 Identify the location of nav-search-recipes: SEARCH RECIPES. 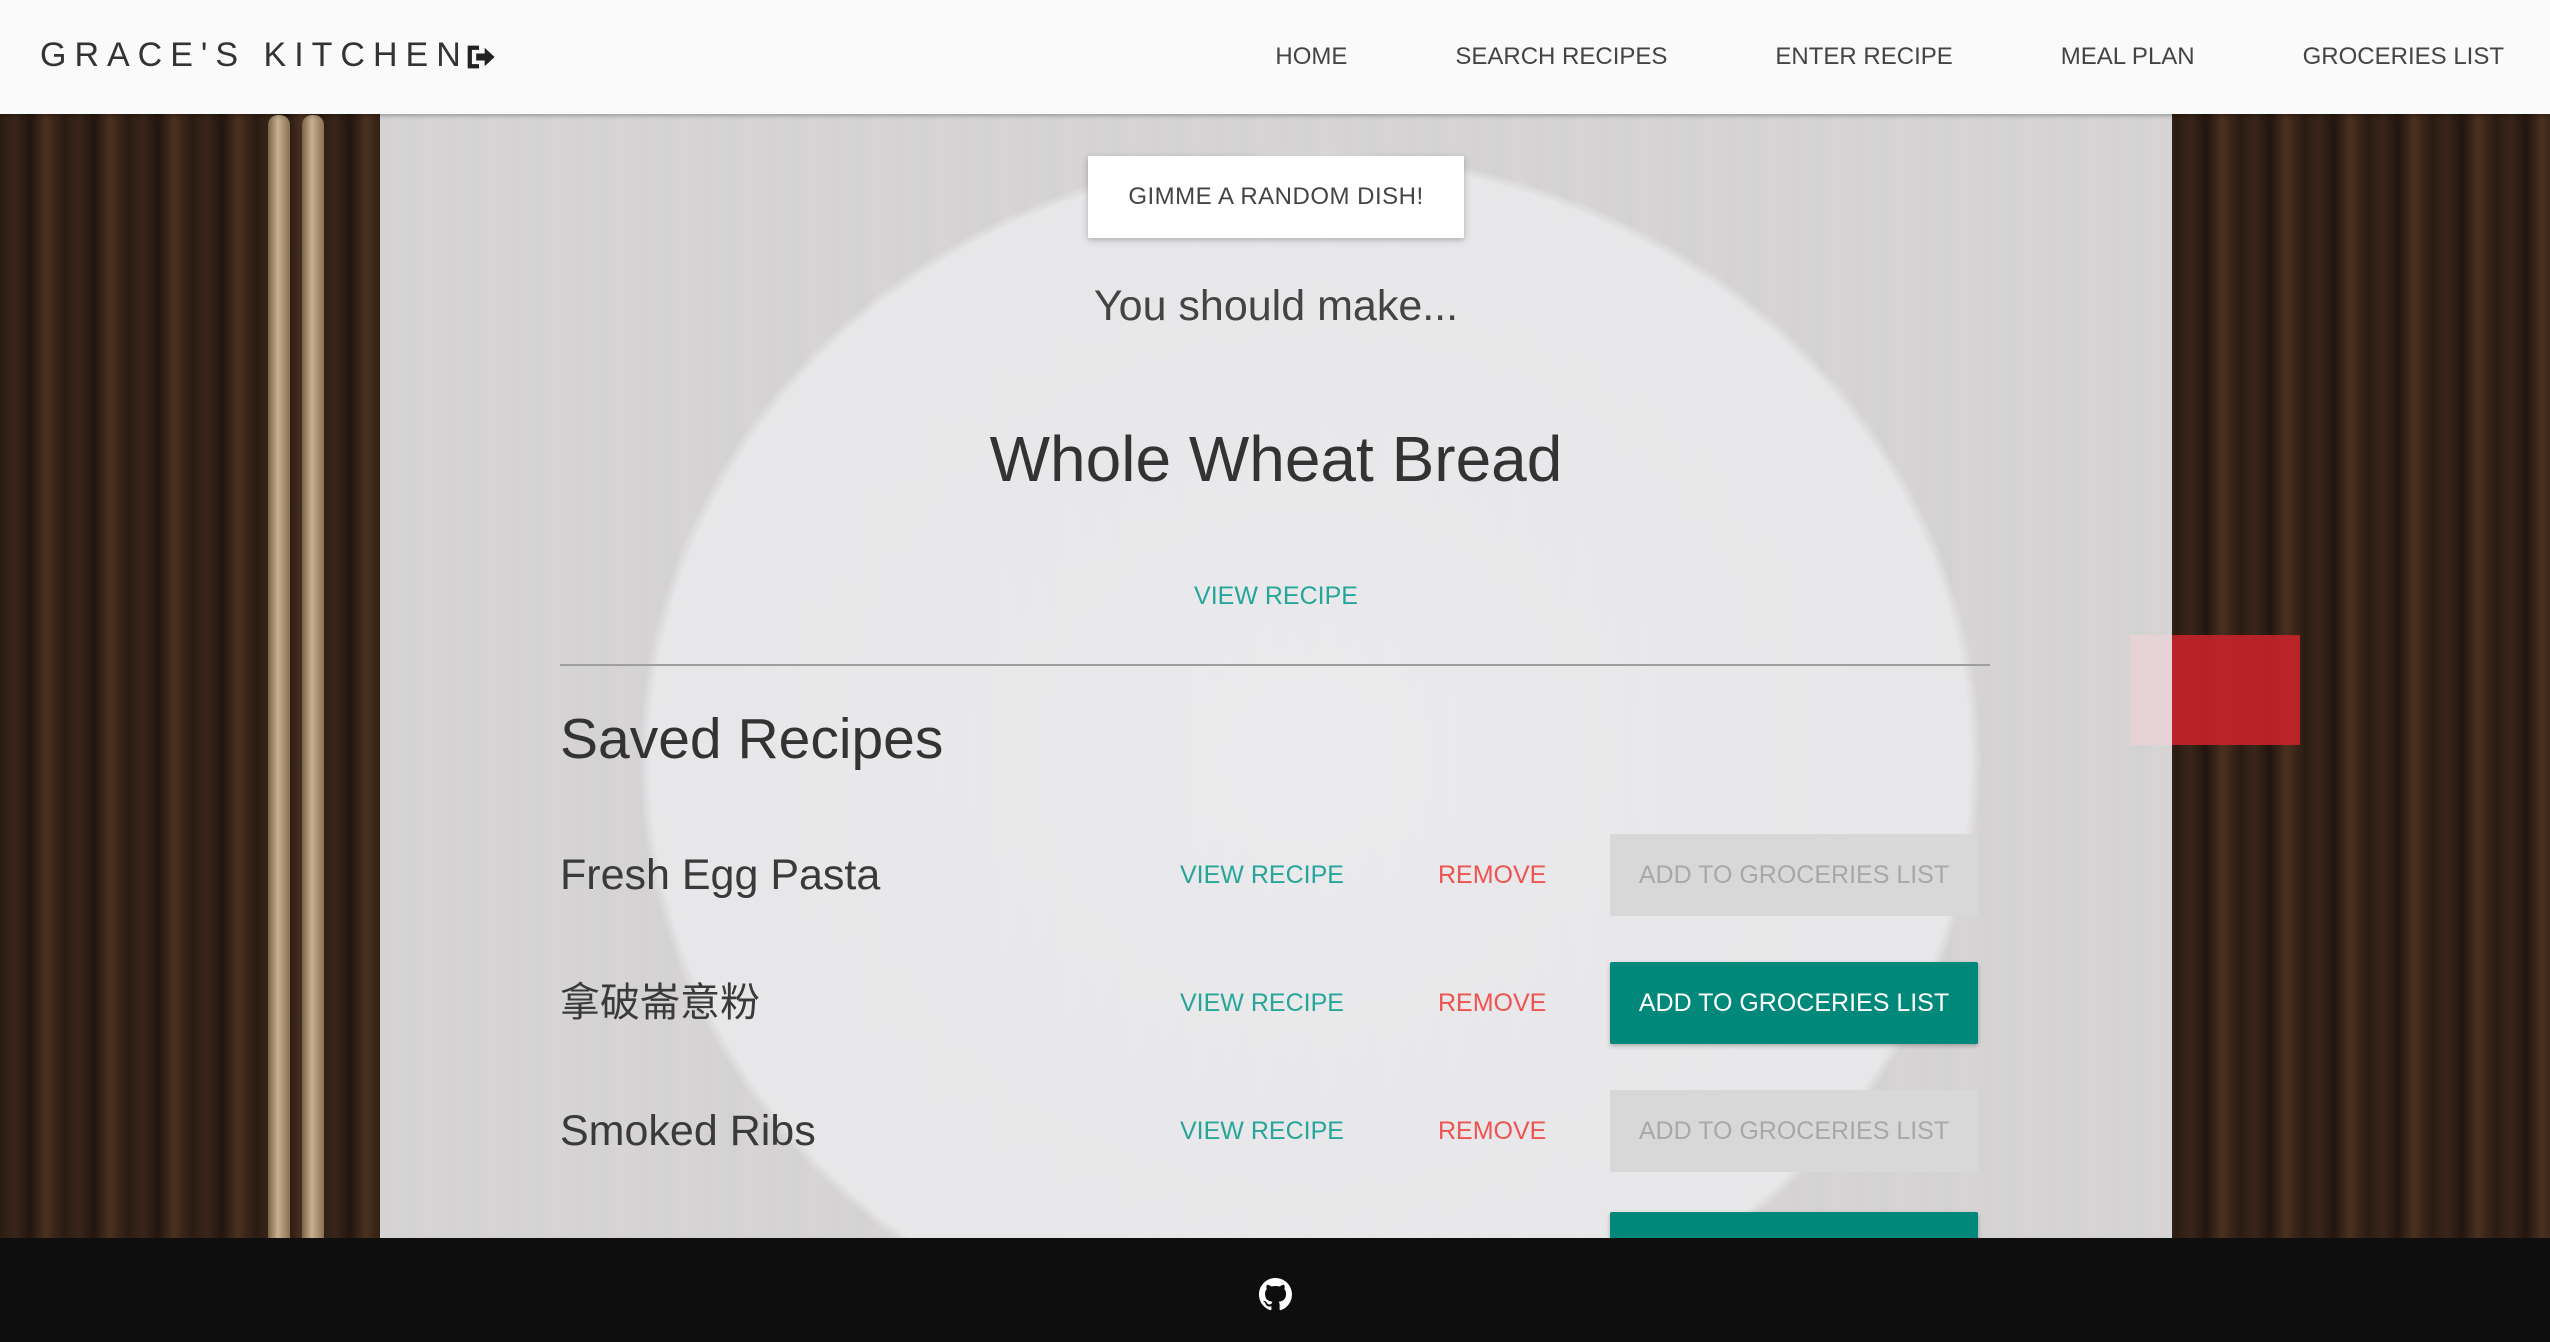
(1561, 57).